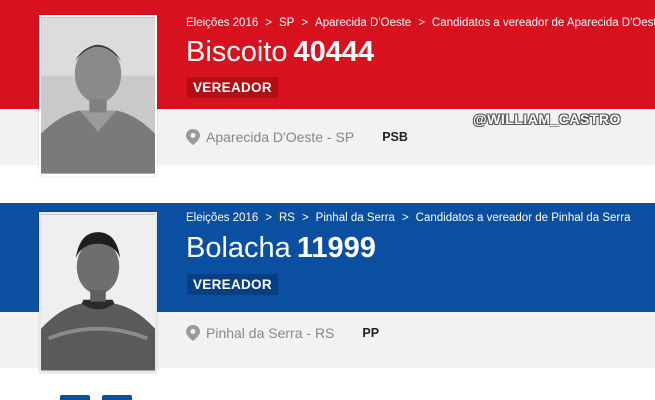 This screenshot has height=400, width=655. Describe the element at coordinates (336, 248) in the screenshot. I see `candidate-number: 11999` at that location.